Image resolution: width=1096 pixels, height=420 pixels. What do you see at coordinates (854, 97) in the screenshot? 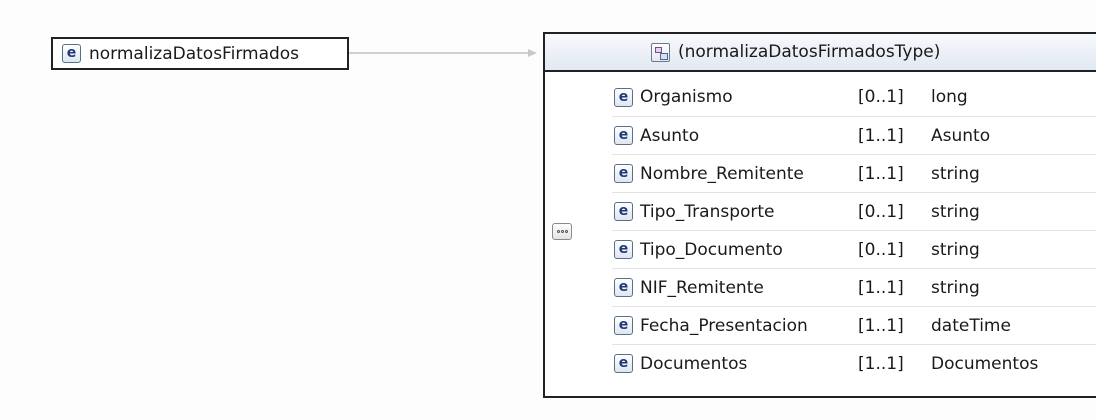
I see `element-row-organismo: e Organismo [0..1] long` at bounding box center [854, 97].